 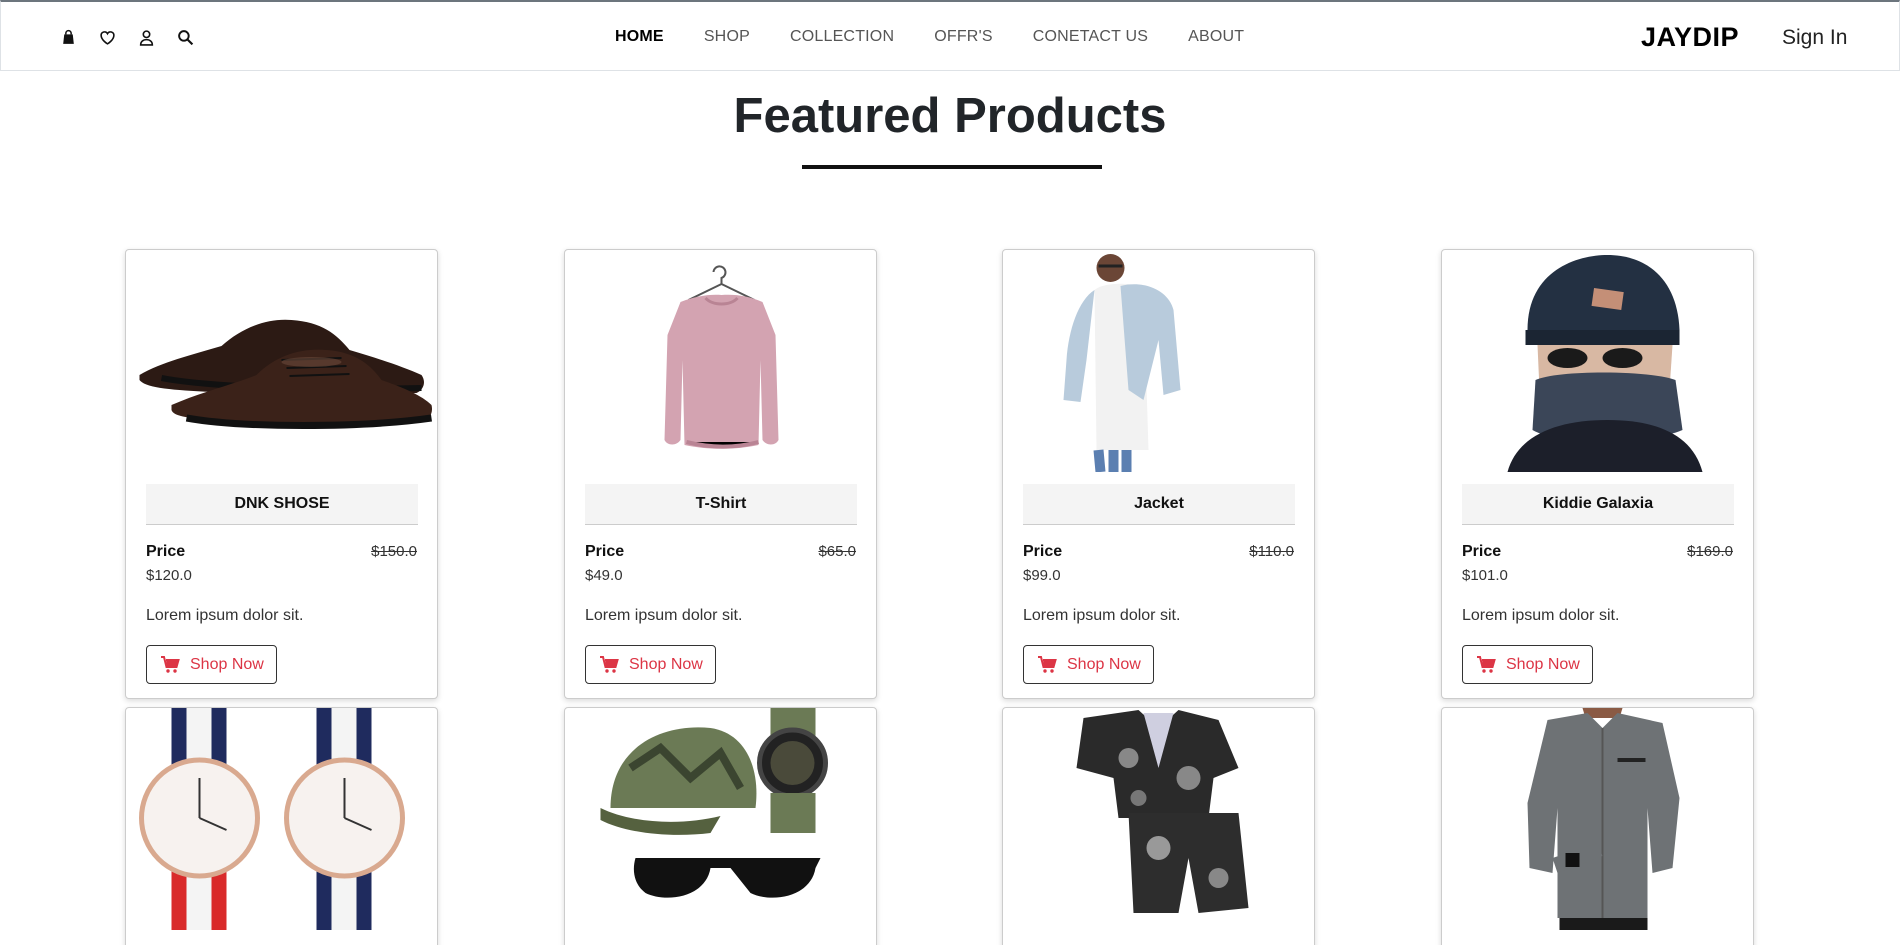 What do you see at coordinates (126, 37) in the screenshot?
I see `nav-icon-group` at bounding box center [126, 37].